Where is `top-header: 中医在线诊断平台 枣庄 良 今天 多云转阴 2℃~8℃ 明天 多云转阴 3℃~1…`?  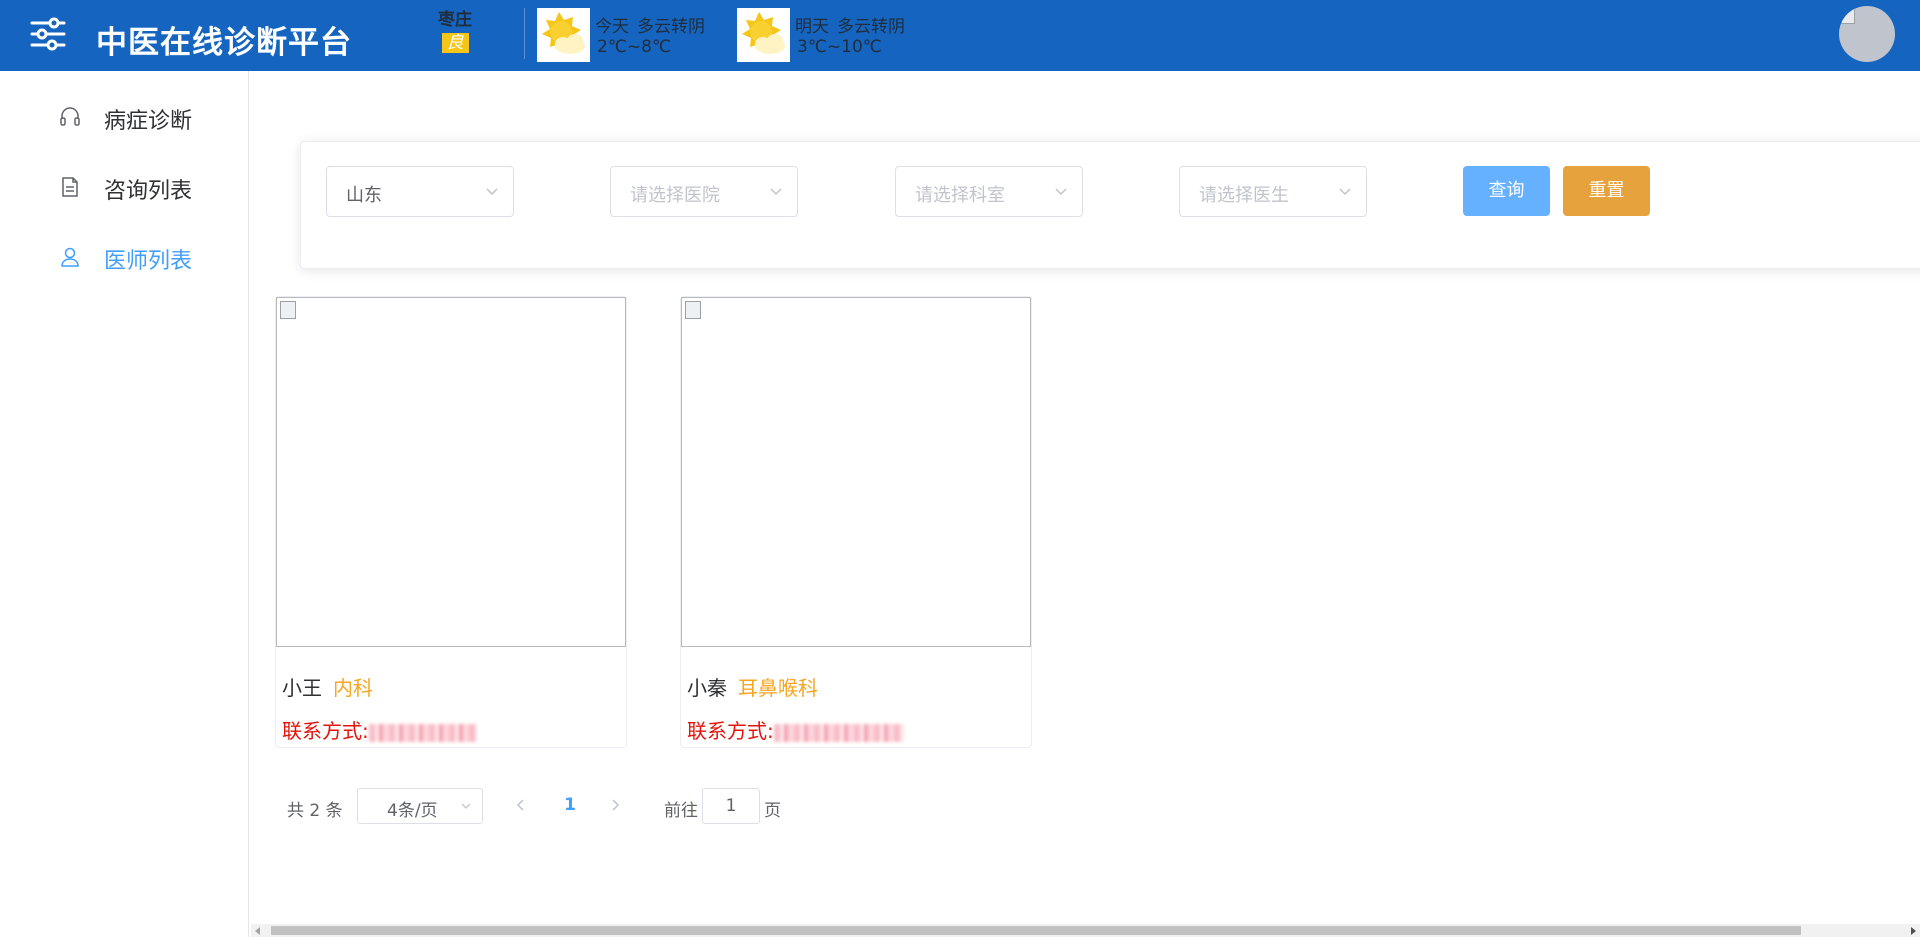
top-header: 中医在线诊断平台 枣庄 良 今天 多云转阴 2℃~8℃ 明天 多云转阴 3℃~1… is located at coordinates (960, 35).